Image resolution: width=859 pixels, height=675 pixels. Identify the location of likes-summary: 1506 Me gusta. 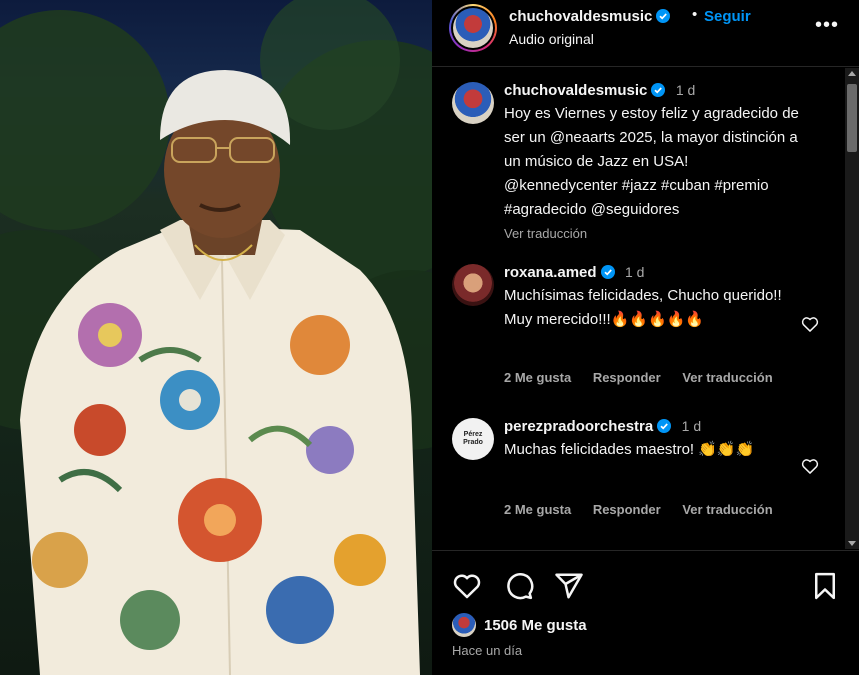
(519, 625).